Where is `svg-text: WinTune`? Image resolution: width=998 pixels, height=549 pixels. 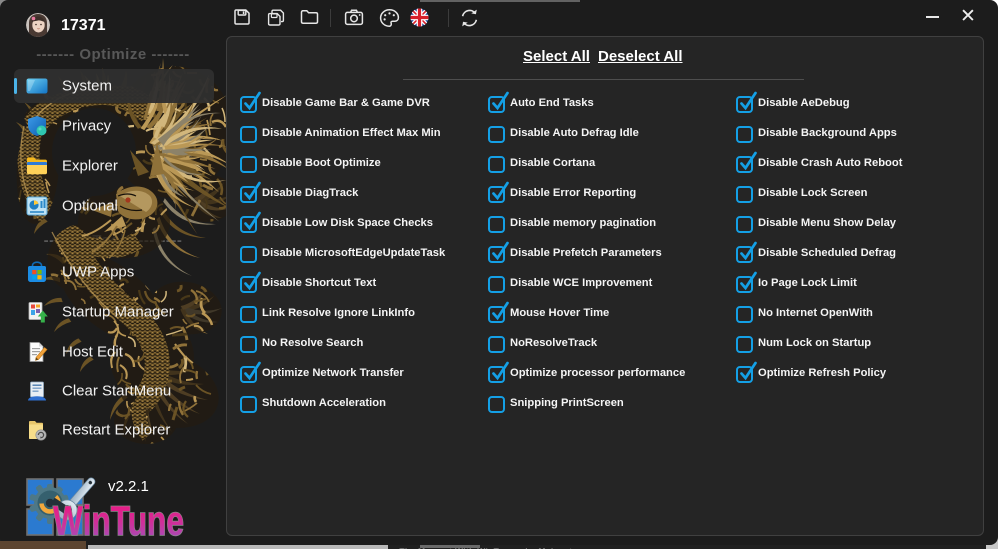 svg-text: WinTune is located at coordinates (118, 519).